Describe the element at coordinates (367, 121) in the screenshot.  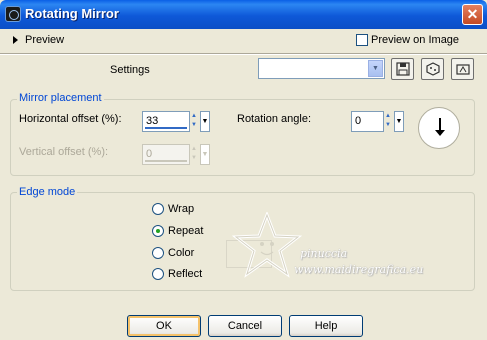
I see `rotation-angle-input: 0` at that location.